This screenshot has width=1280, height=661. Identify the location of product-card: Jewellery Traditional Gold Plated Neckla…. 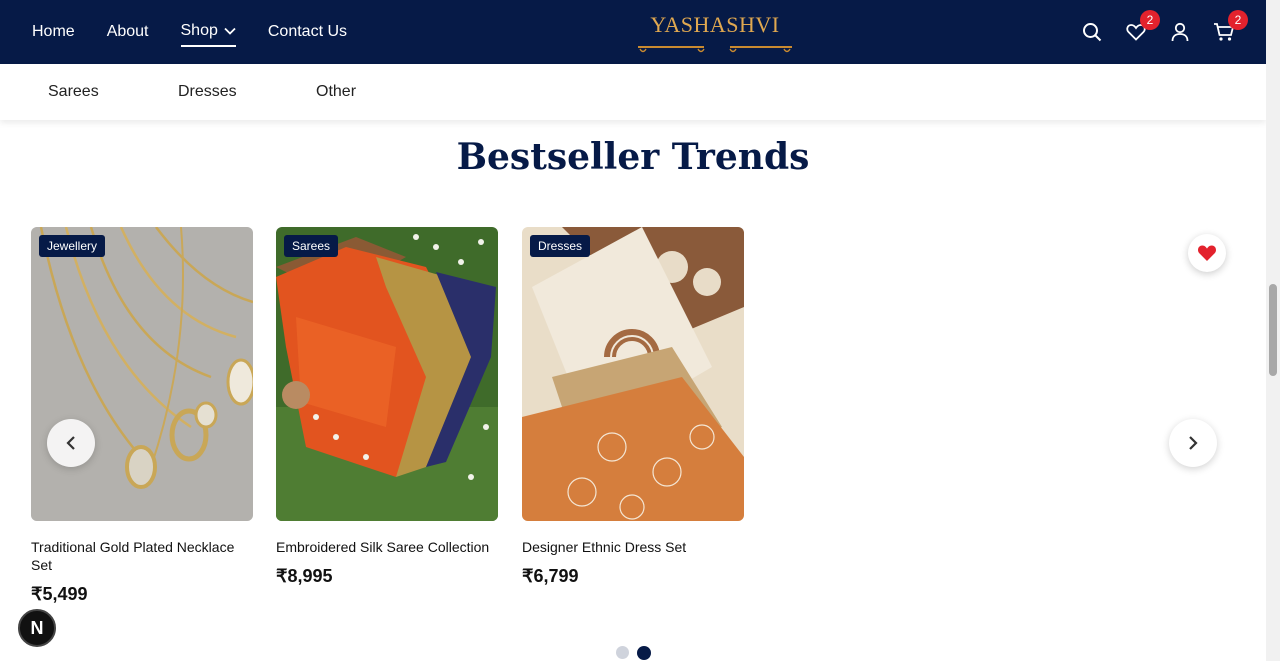
(142, 416).